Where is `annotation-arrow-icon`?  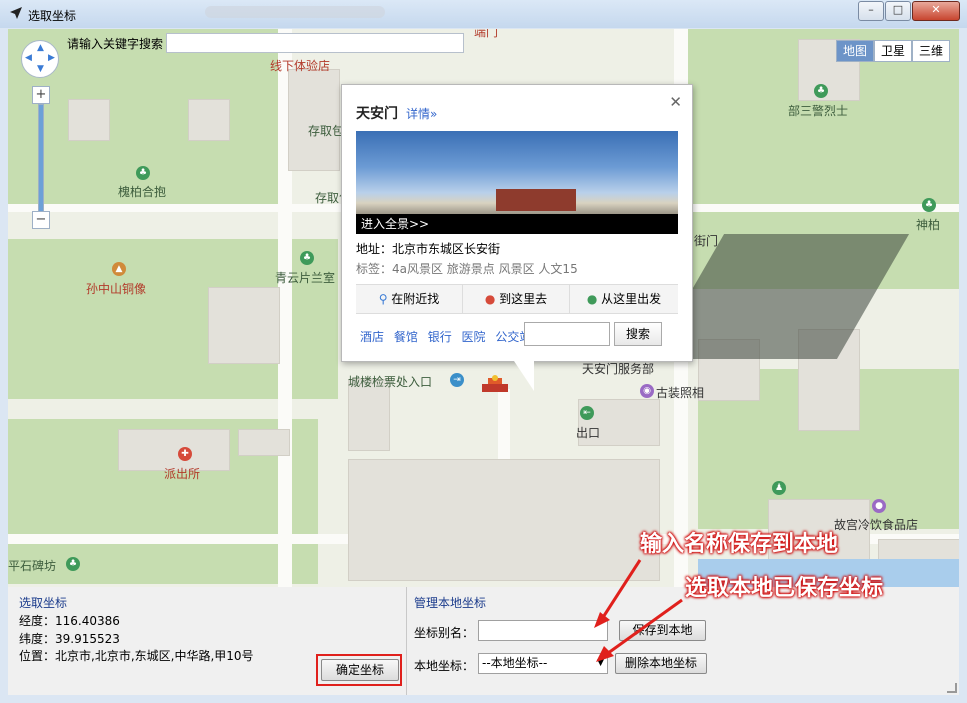
annotation-arrow-icon is located at coordinates (639, 630).